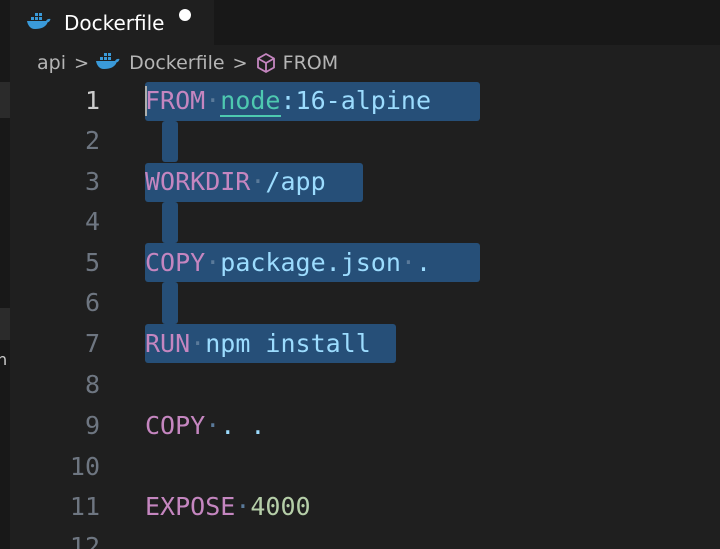 The width and height of the screenshot is (720, 549). I want to click on line-number: 2, so click(92, 140).